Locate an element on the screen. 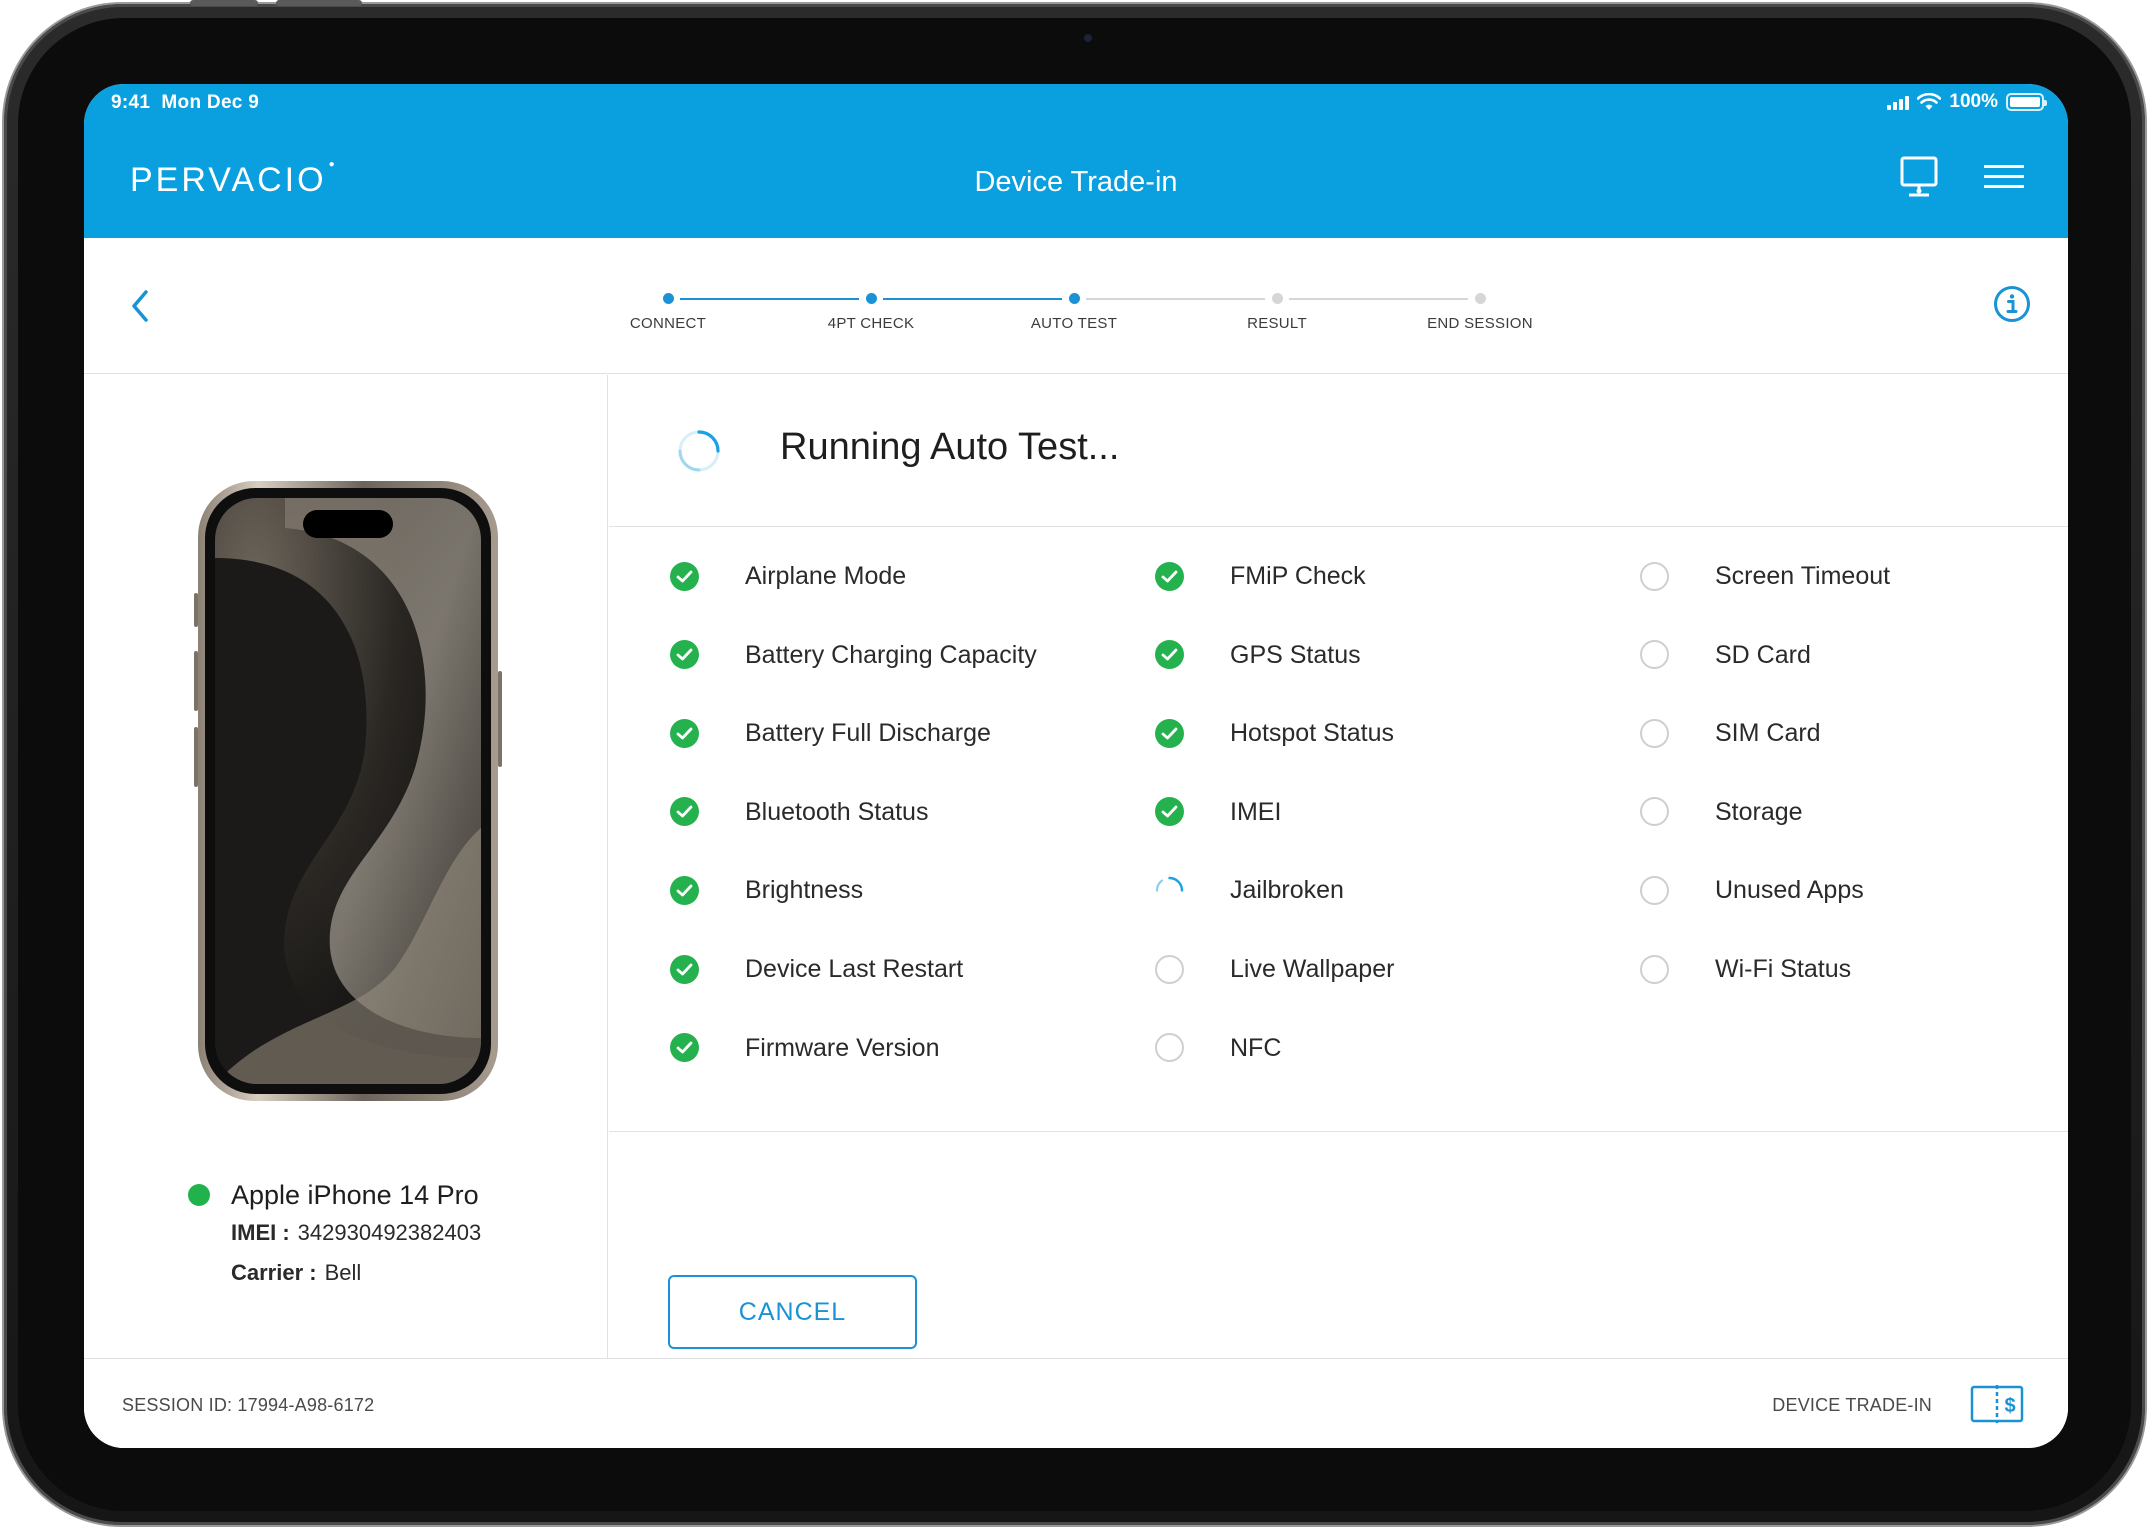 Image resolution: width=2149 pixels, height=1529 pixels. session-id: SESSION ID: 17994-A98-6172 is located at coordinates (248, 1405).